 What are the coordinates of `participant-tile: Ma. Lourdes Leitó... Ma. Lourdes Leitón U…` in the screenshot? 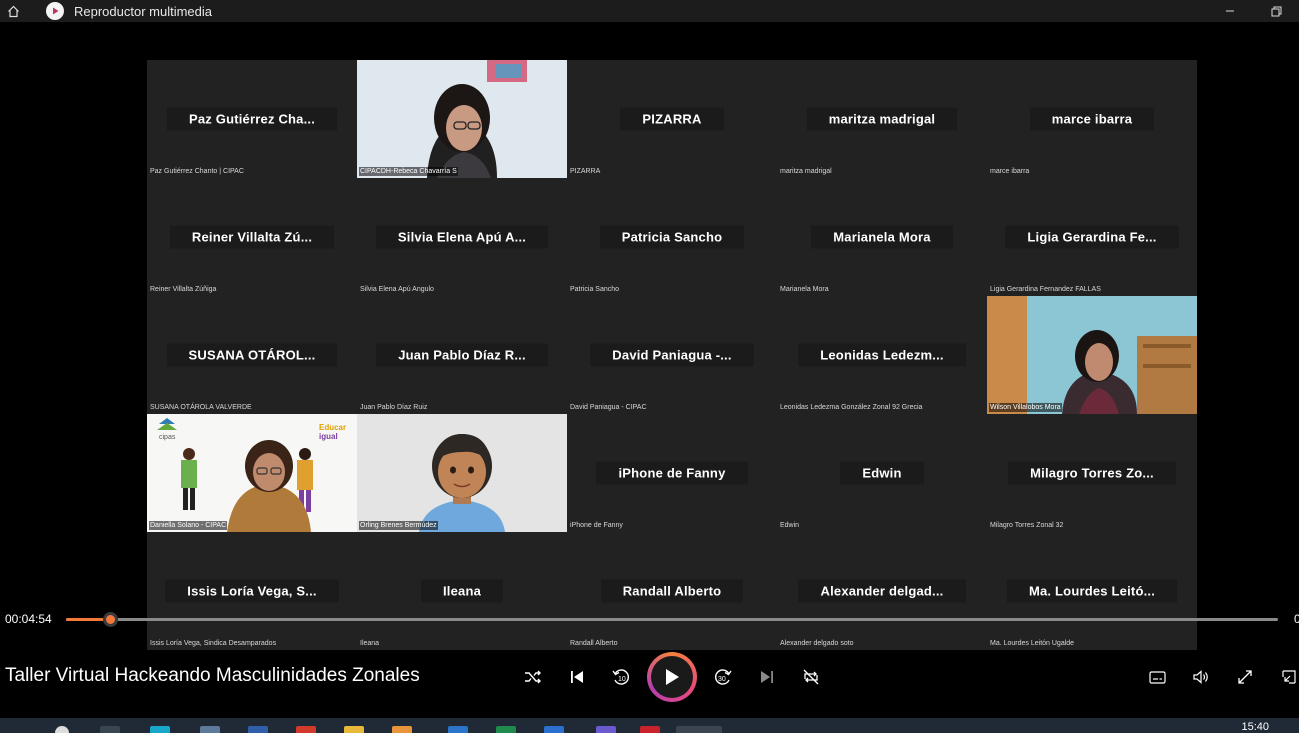 It's located at (1092, 591).